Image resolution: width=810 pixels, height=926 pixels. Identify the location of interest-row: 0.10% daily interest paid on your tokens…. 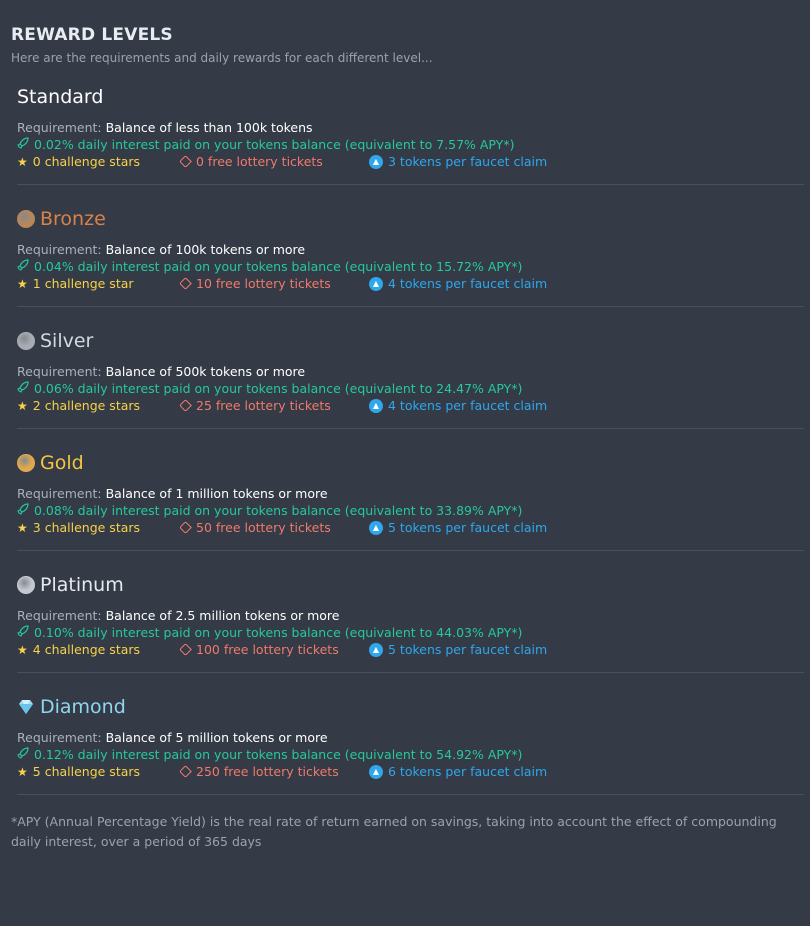
(408, 632).